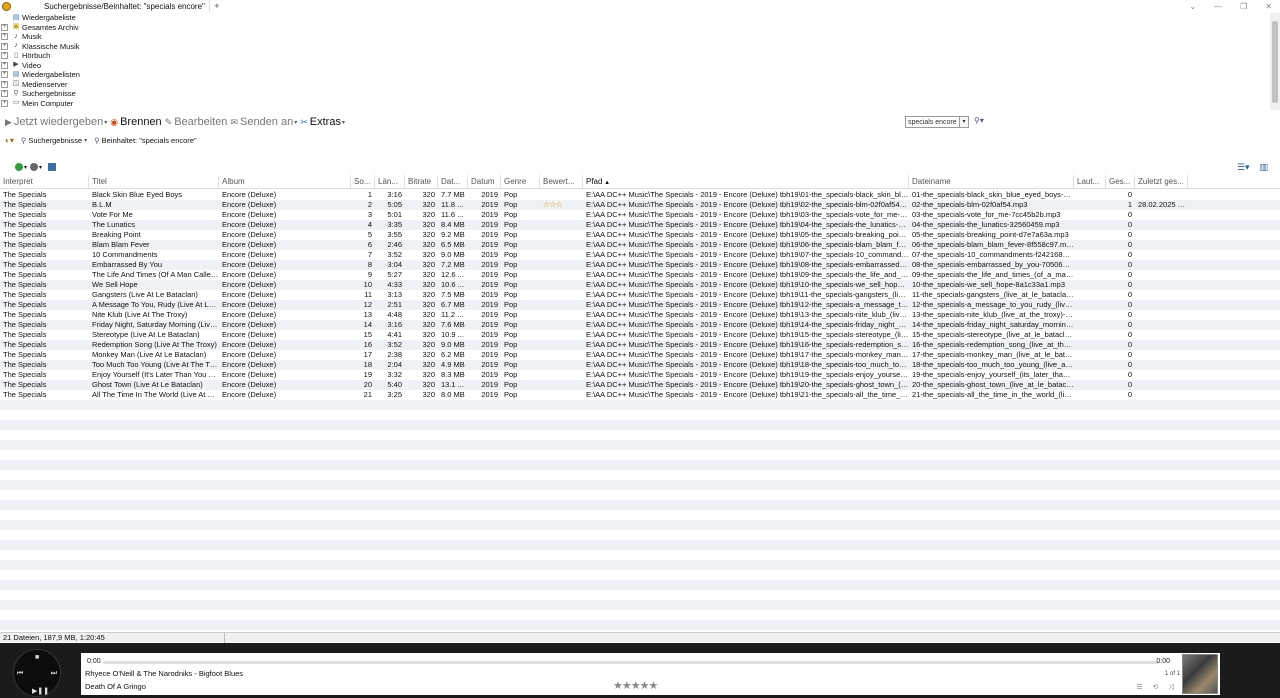 Image resolution: width=1280 pixels, height=698 pixels. I want to click on tree-scrollbar, so click(1275, 61).